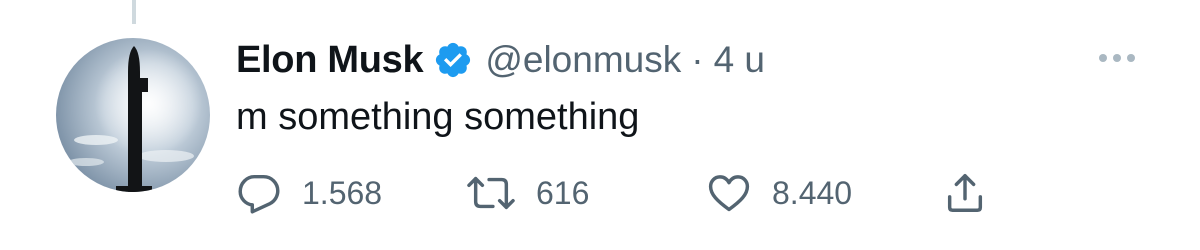 The width and height of the screenshot is (1200, 250). What do you see at coordinates (739, 60) in the screenshot?
I see `tweet-timestamp: 4 u` at bounding box center [739, 60].